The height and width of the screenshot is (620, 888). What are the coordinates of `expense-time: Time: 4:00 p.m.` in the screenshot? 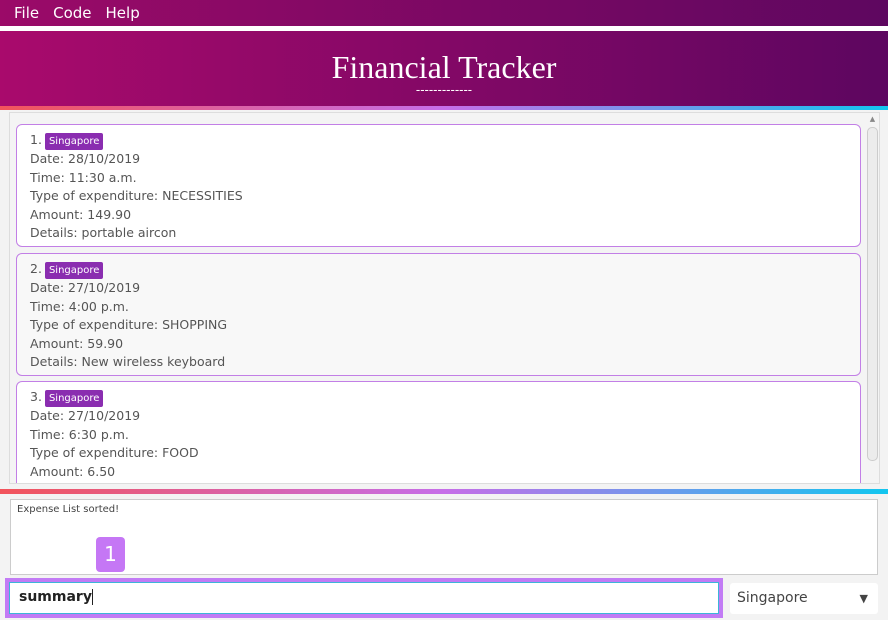 It's located at (79, 306).